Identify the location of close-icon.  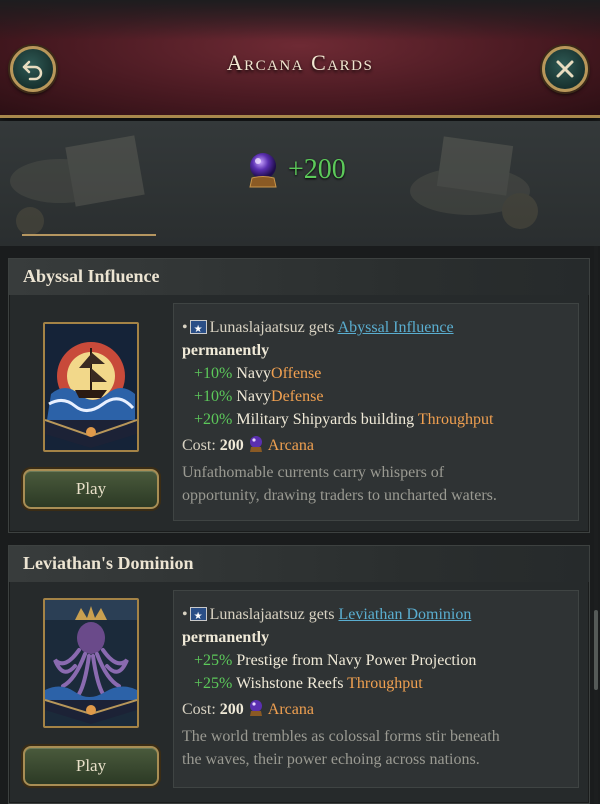
(565, 69).